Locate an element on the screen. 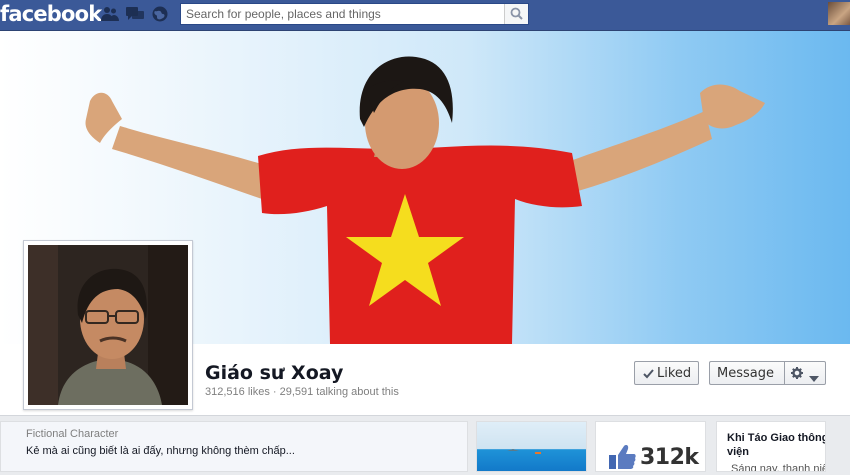 This screenshot has width=850, height=475. search-box is located at coordinates (354, 14).